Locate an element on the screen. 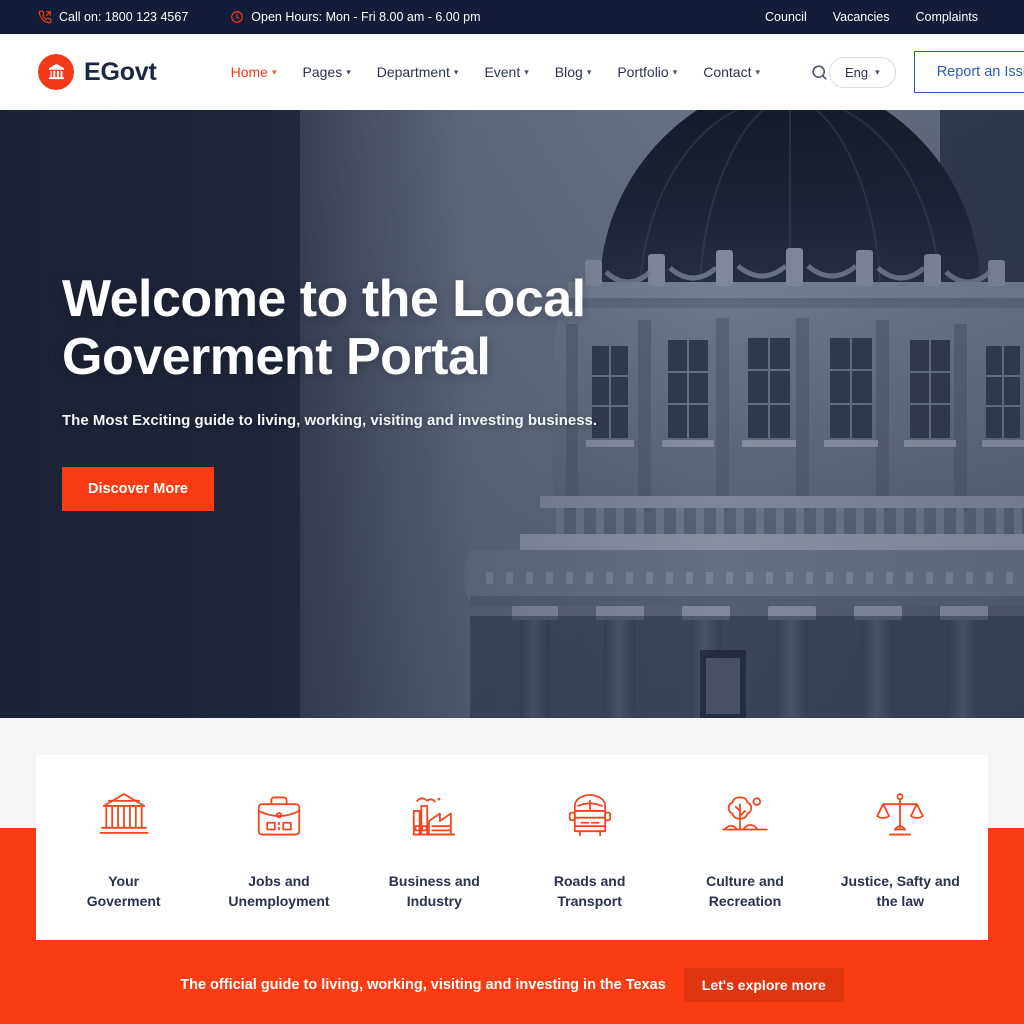  nav-item-contact: Contact ▾ is located at coordinates (731, 72).